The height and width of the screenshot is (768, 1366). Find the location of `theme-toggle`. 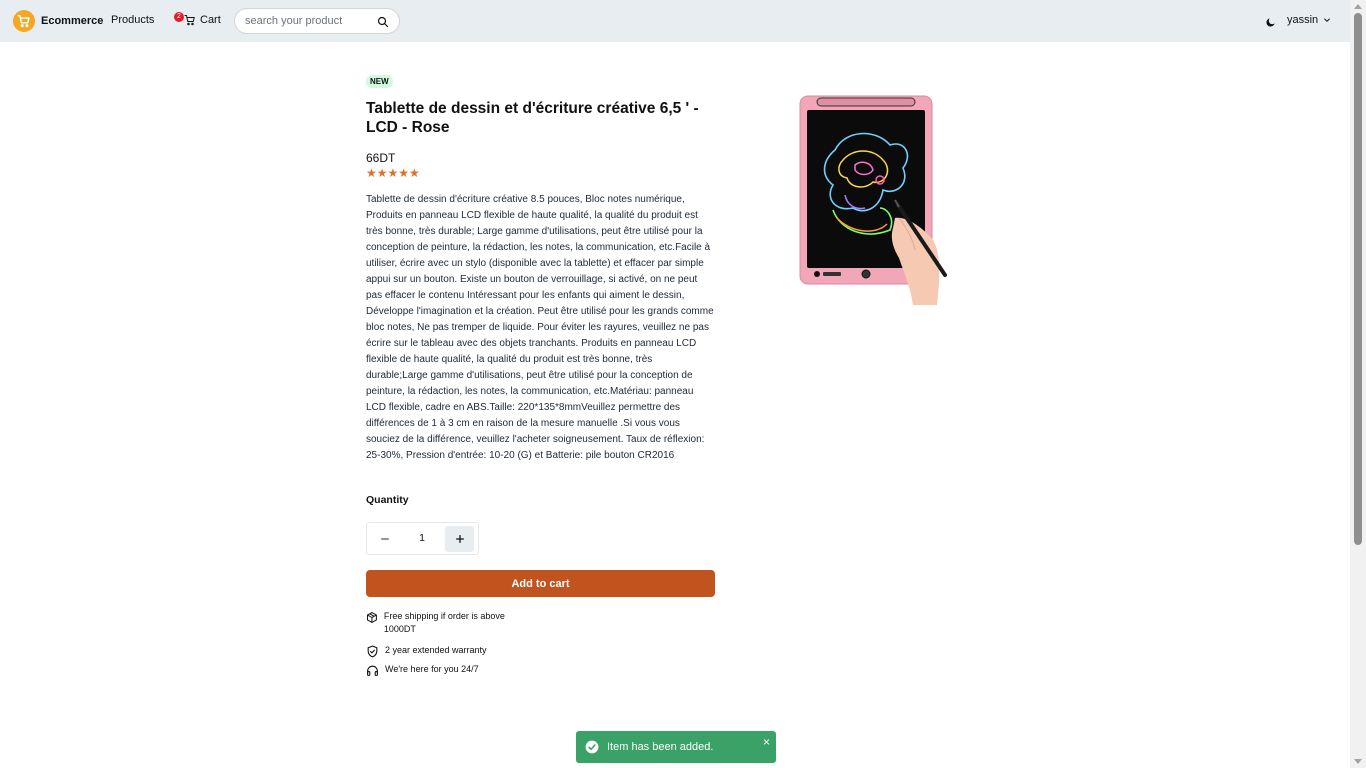

theme-toggle is located at coordinates (1270, 24).